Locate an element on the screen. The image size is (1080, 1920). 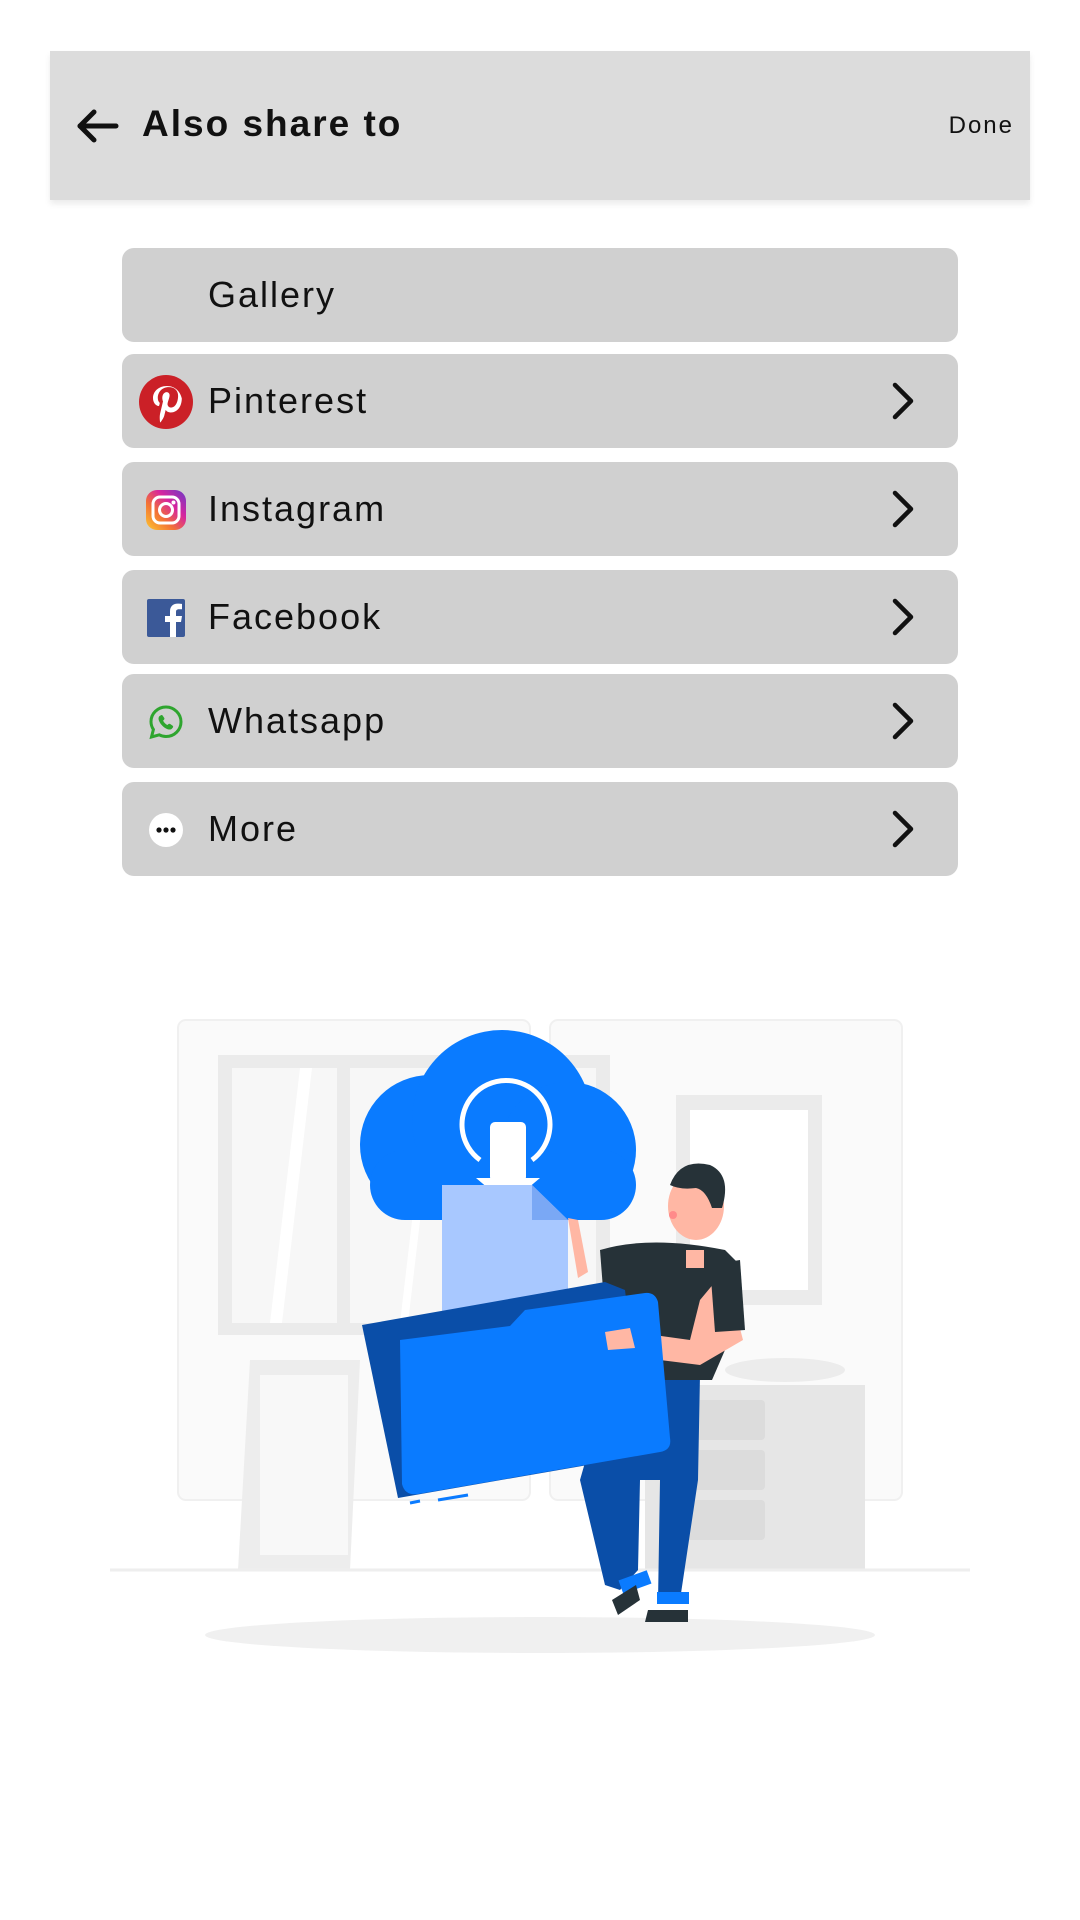
more-icon is located at coordinates (166, 830).